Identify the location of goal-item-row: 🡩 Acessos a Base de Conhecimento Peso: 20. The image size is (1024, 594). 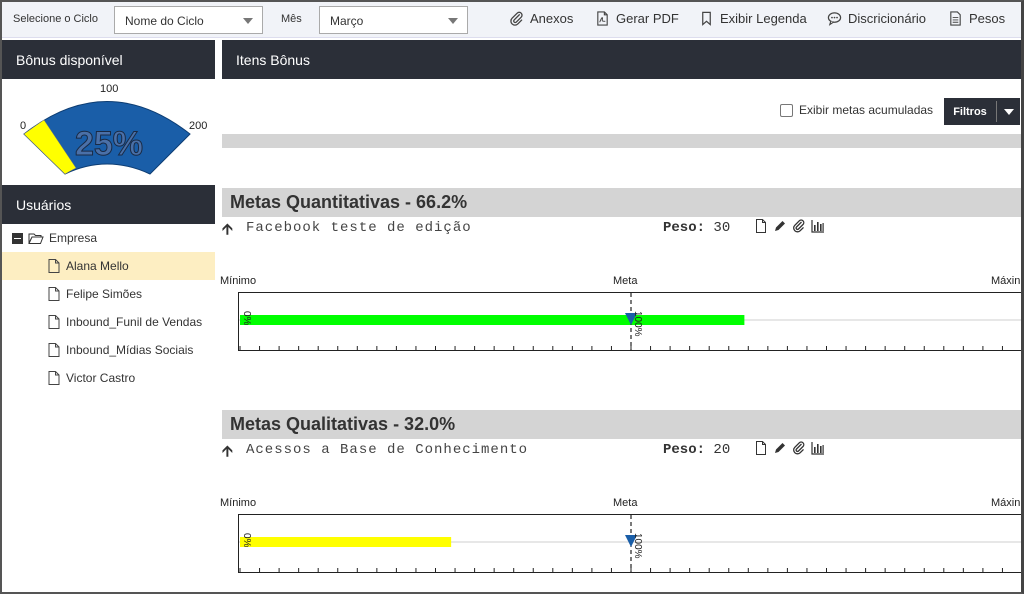
(621, 450).